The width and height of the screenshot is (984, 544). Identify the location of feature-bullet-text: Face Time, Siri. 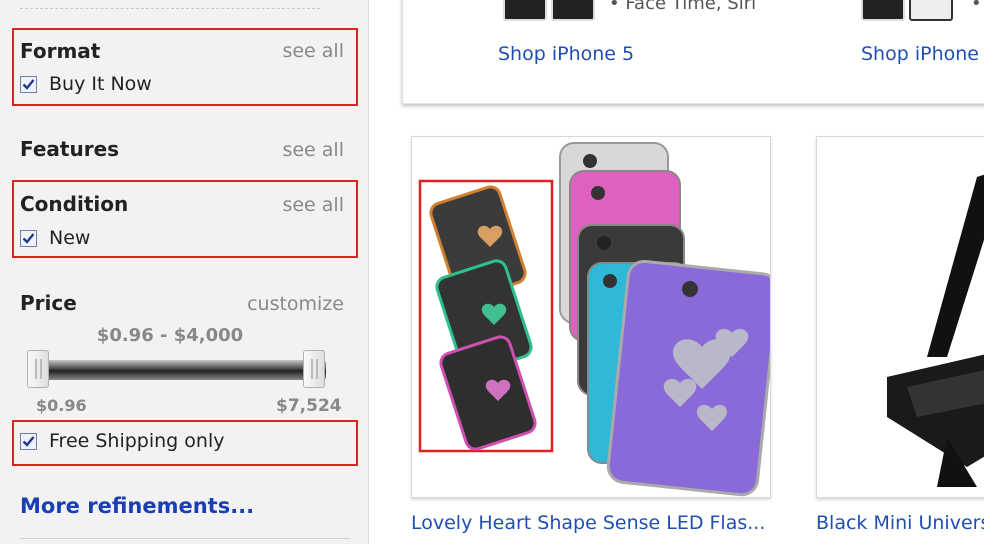
(691, 7).